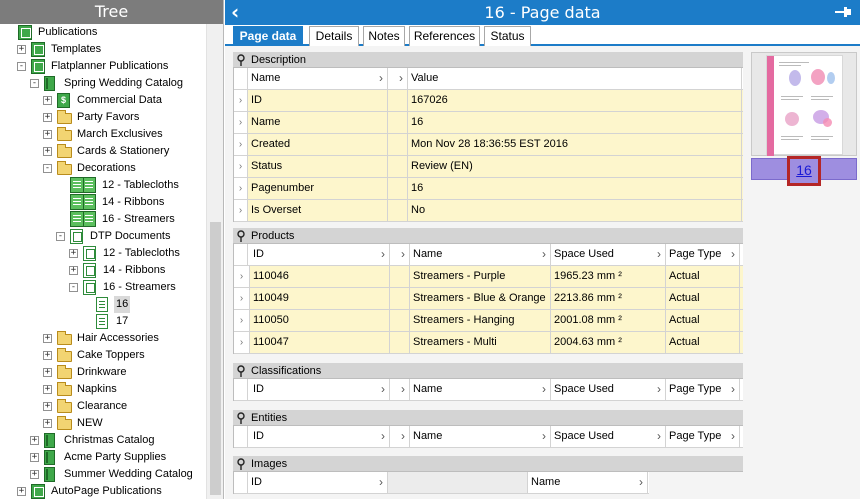  I want to click on tab-page-data: Page data, so click(268, 36).